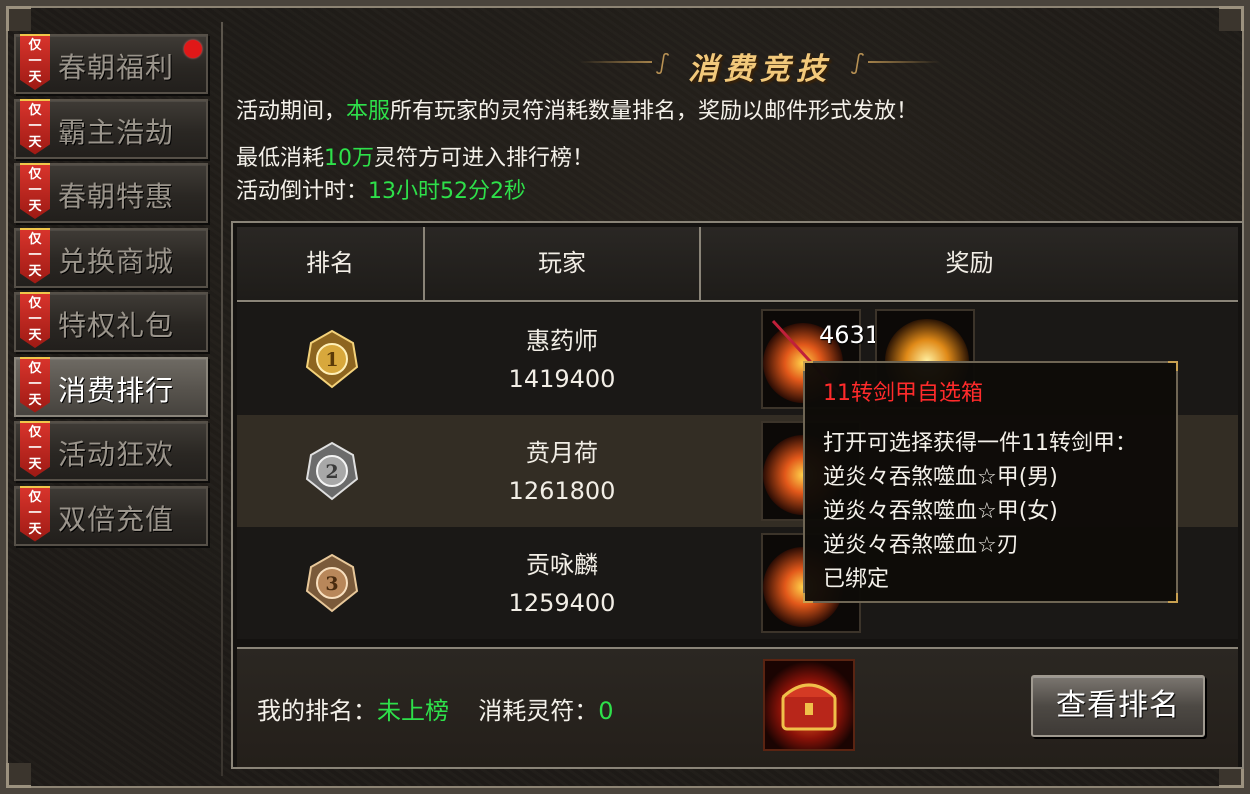 Image resolution: width=1250 pixels, height=794 pixels. What do you see at coordinates (562, 453) in the screenshot?
I see `player-name: 贲月荷` at bounding box center [562, 453].